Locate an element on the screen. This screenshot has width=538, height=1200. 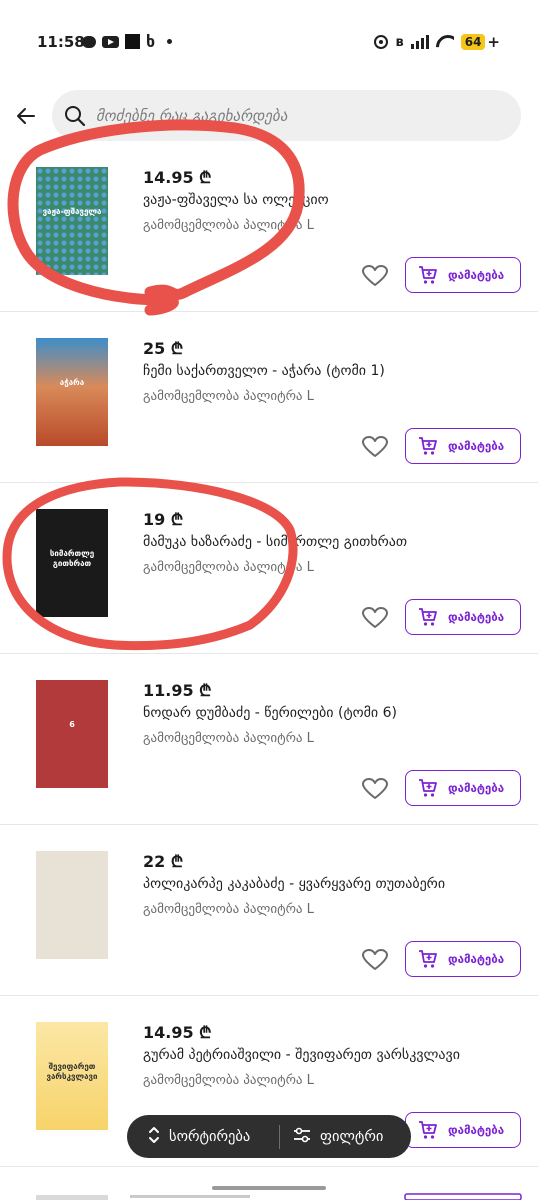
sort-arrows-icon is located at coordinates (154, 1137).